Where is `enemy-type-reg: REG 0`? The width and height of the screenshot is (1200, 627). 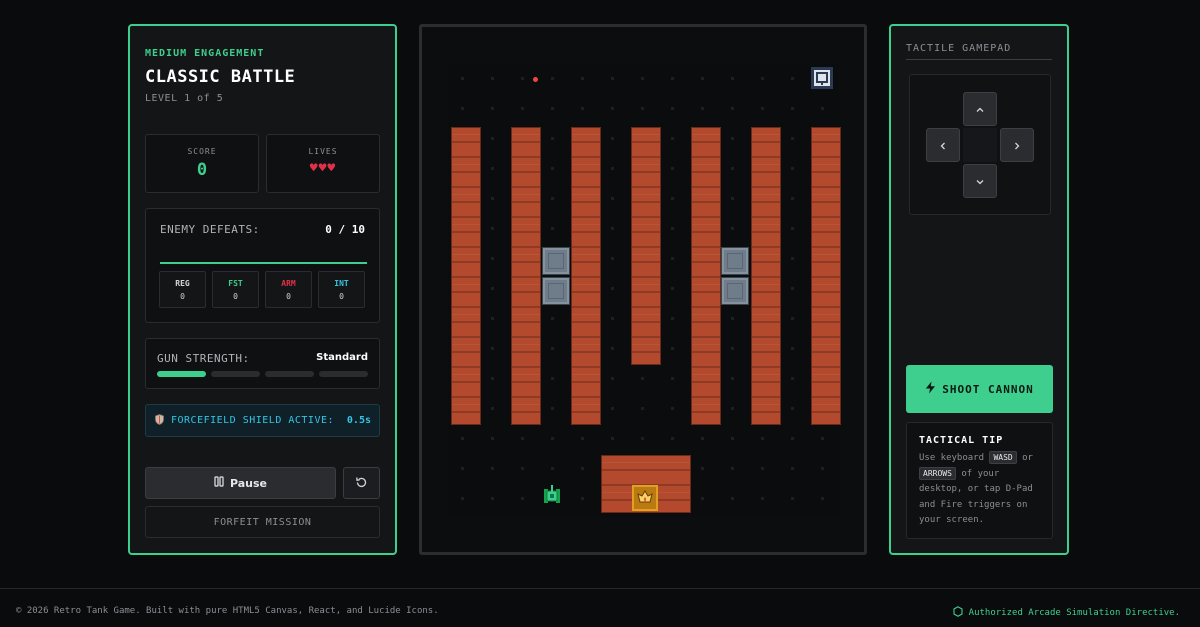 enemy-type-reg: REG 0 is located at coordinates (182, 289).